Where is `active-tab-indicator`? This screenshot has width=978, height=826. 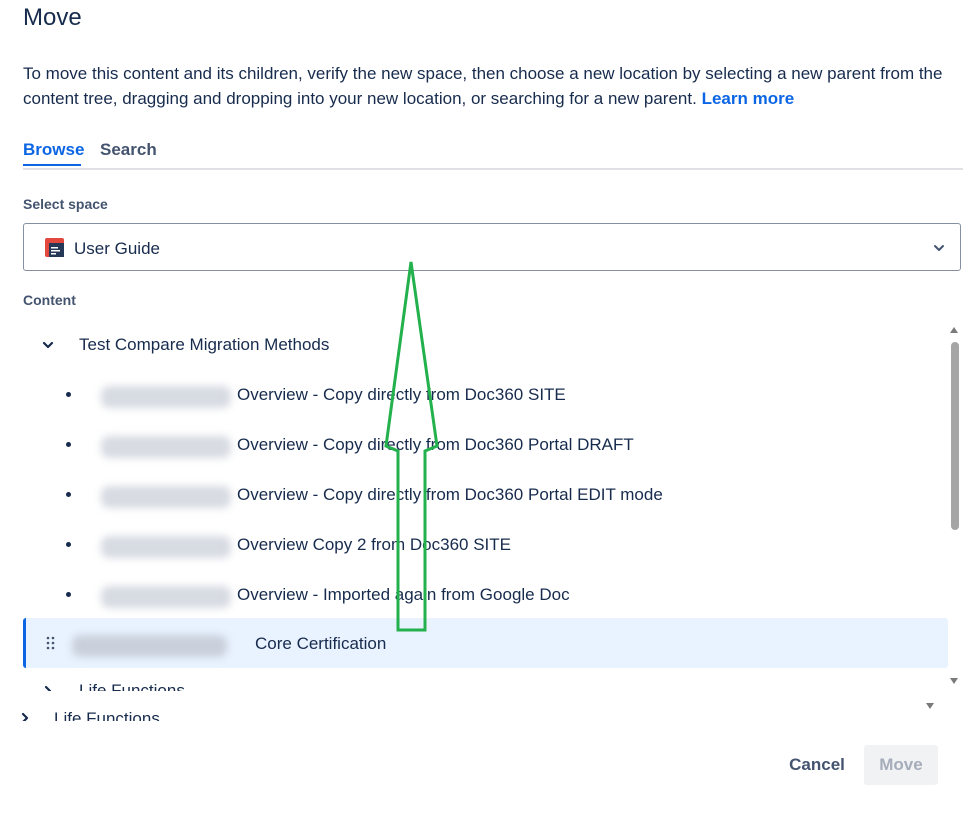 active-tab-indicator is located at coordinates (52, 165).